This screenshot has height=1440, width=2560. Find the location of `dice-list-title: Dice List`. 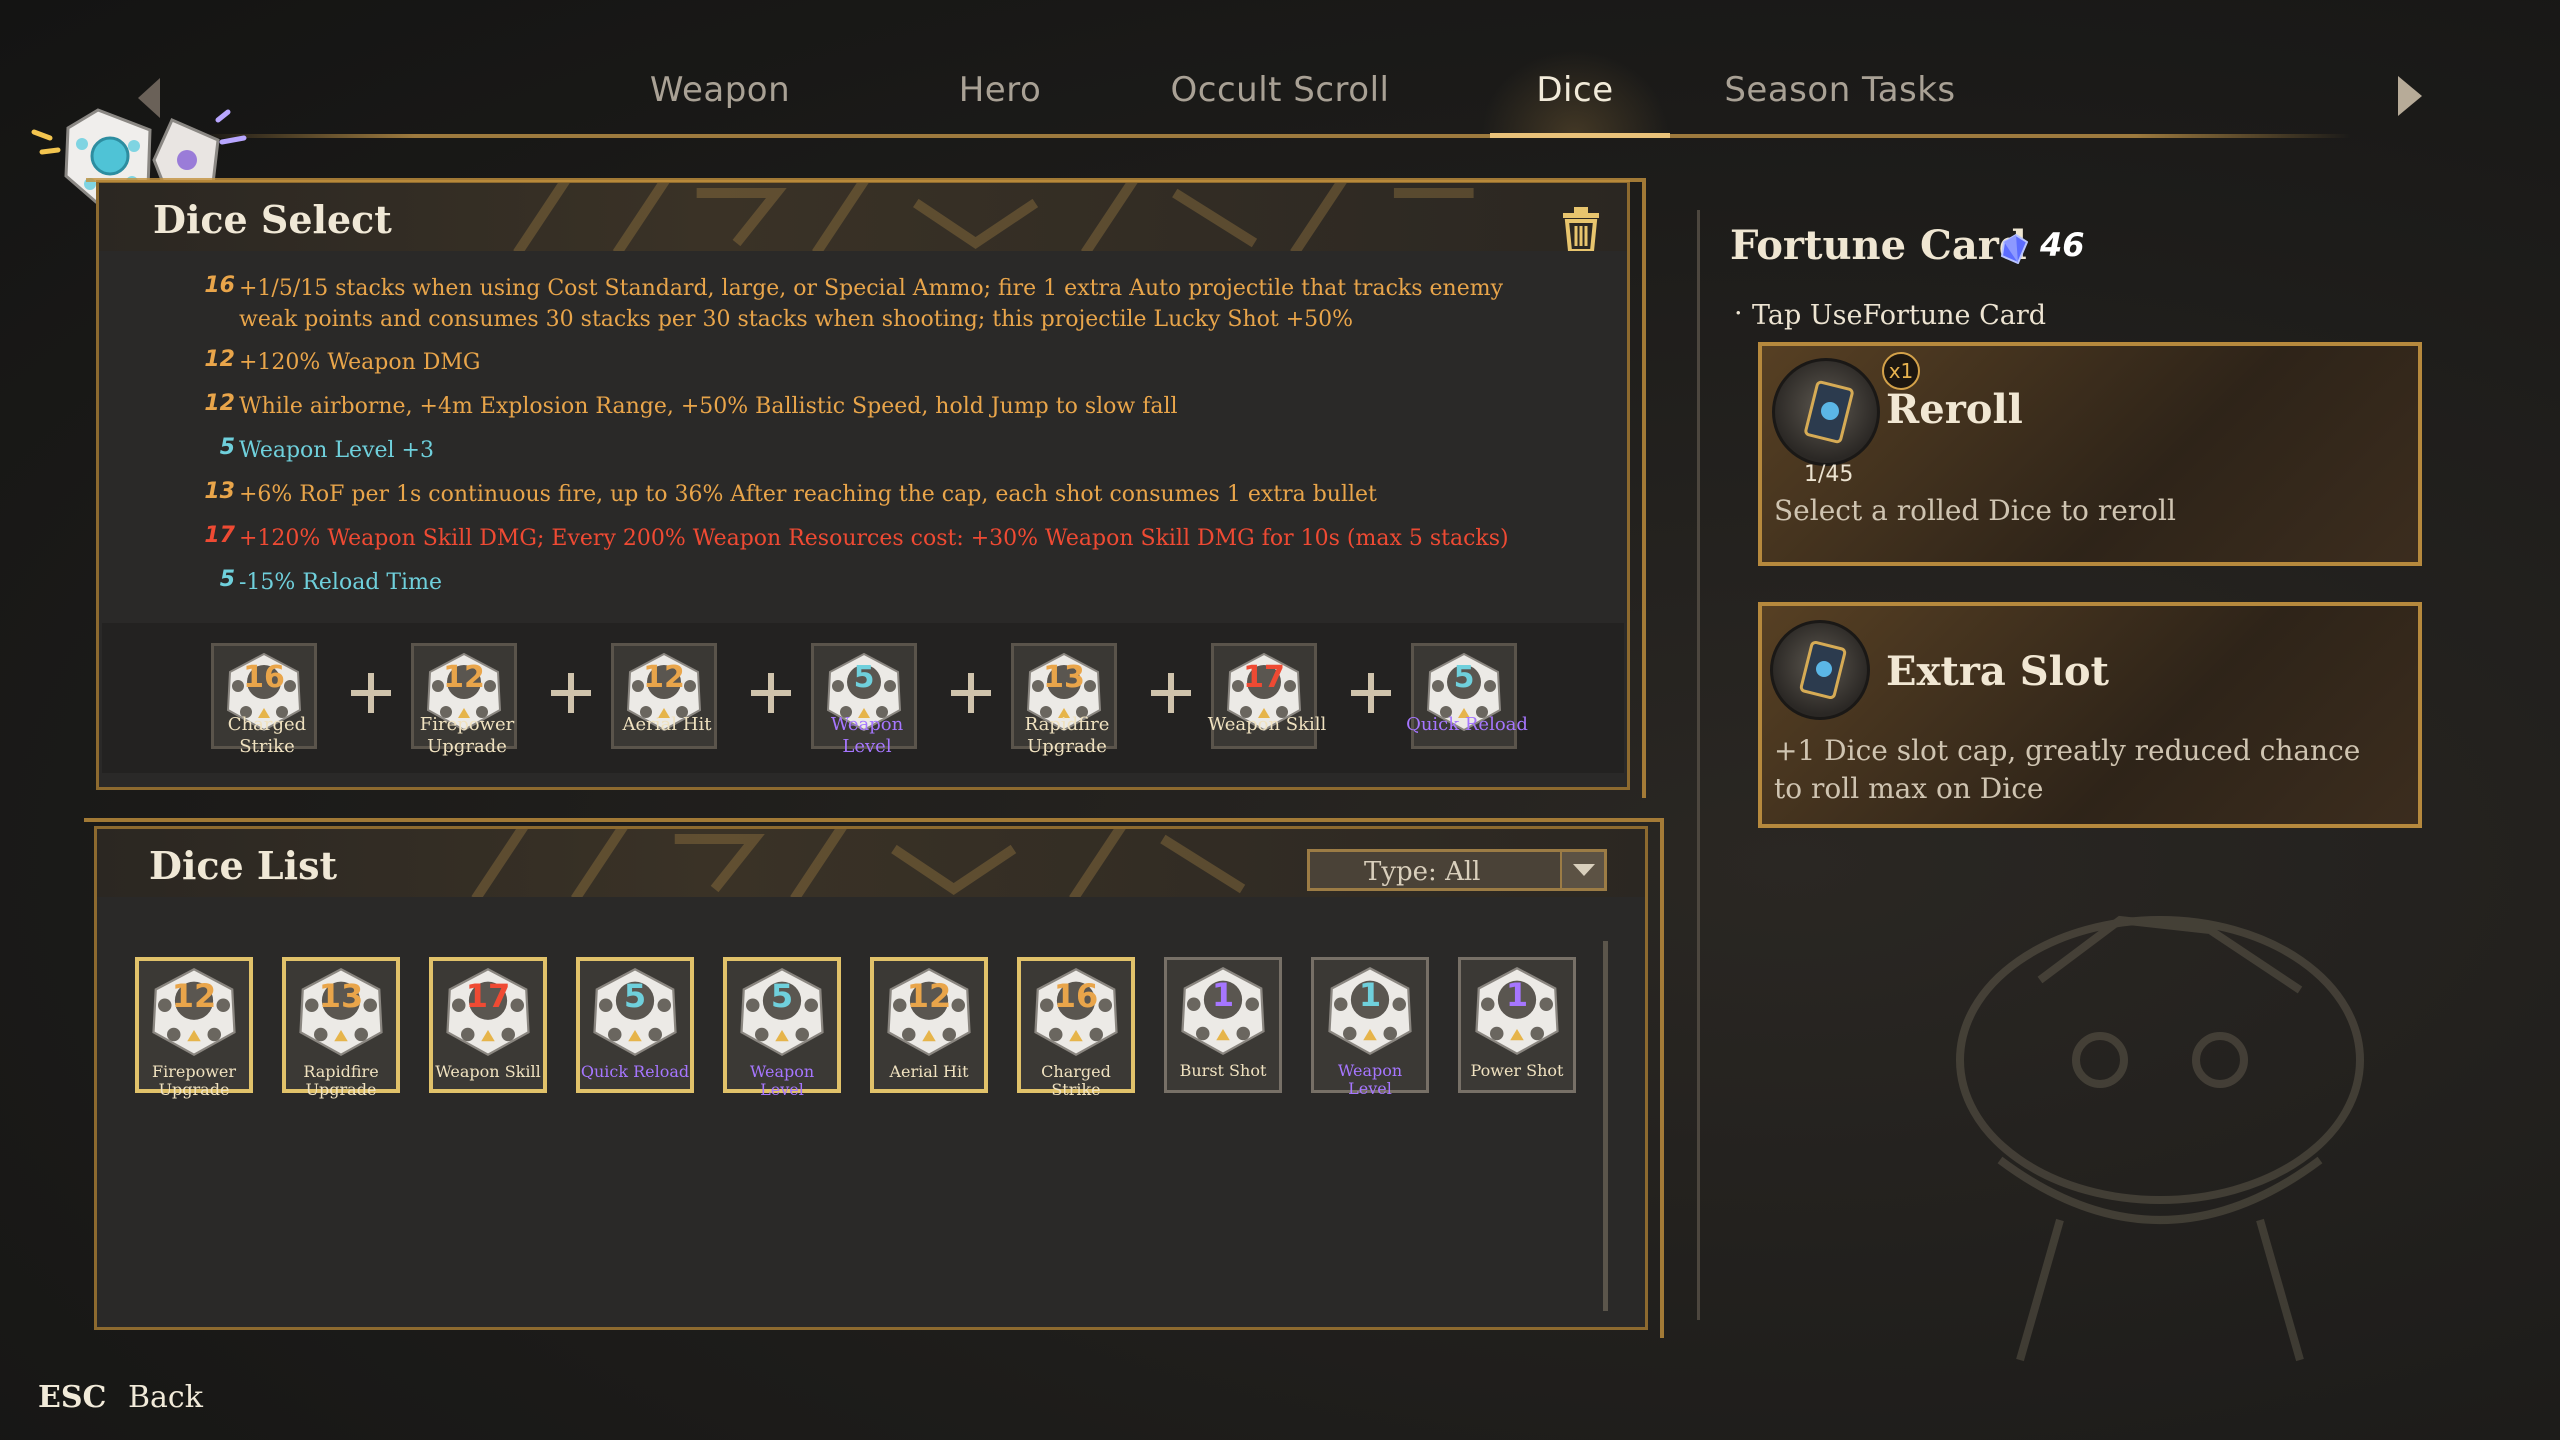

dice-list-title: Dice List is located at coordinates (243, 865).